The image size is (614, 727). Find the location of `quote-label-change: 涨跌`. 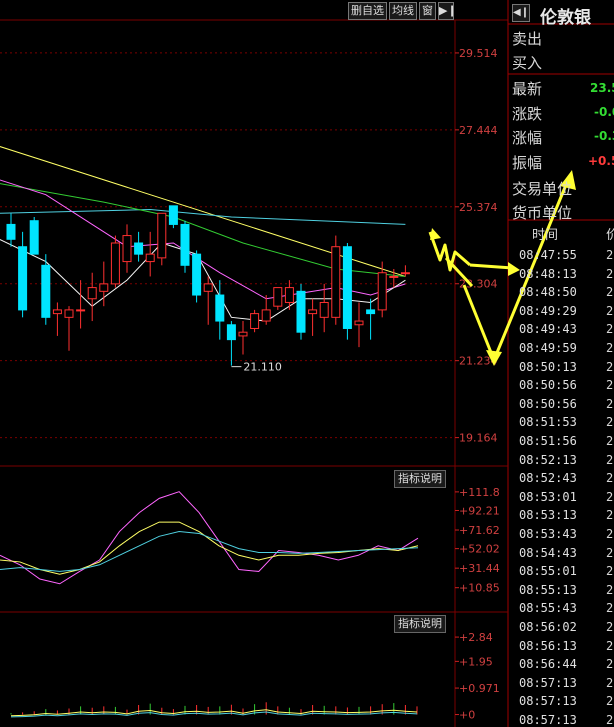

quote-label-change: 涨跌 is located at coordinates (527, 114).